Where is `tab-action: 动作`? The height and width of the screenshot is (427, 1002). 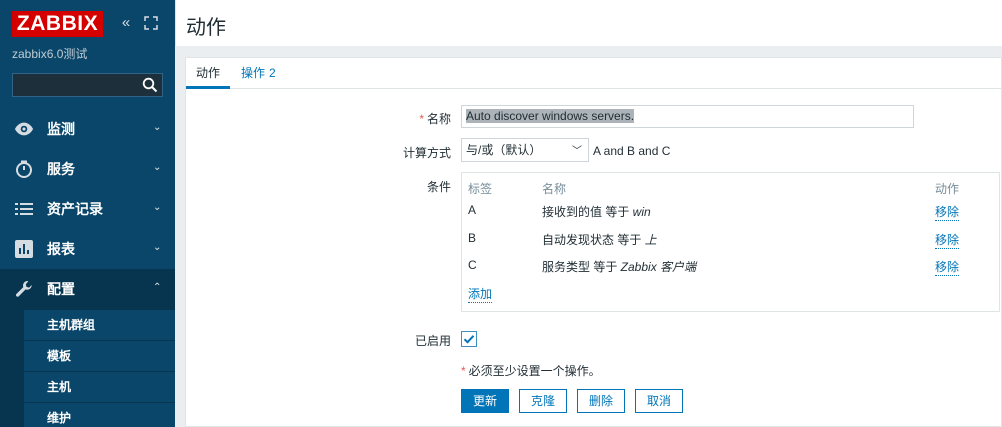 tab-action: 动作 is located at coordinates (208, 73).